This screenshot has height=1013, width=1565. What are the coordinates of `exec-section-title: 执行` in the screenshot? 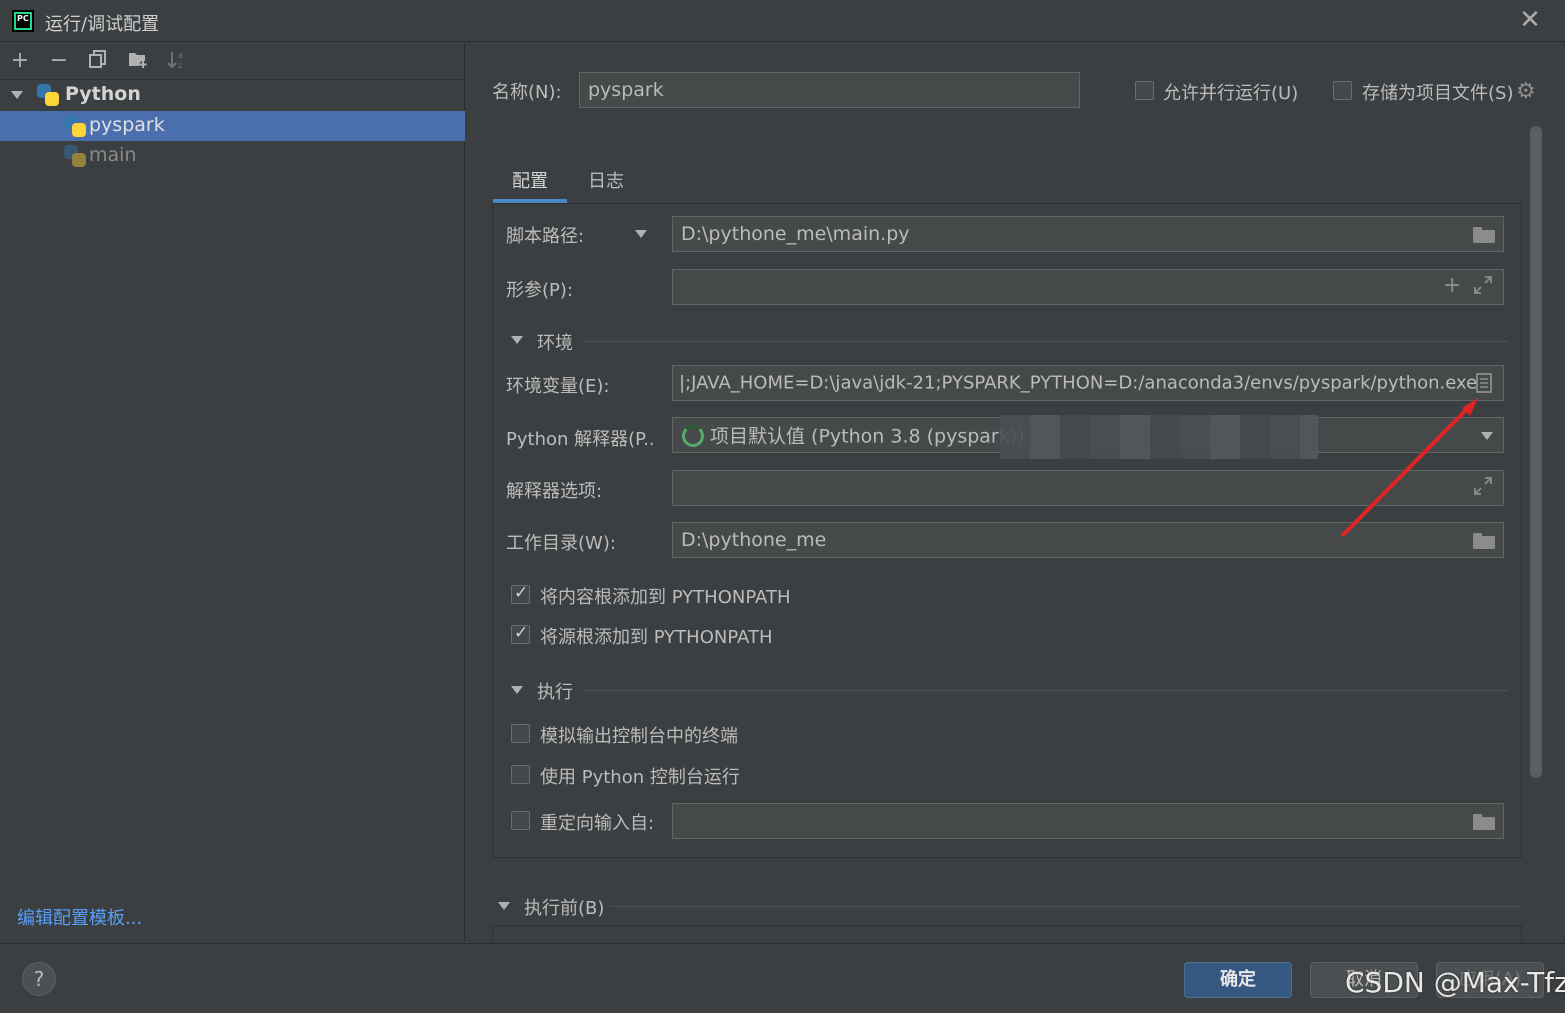 It's located at (555, 692).